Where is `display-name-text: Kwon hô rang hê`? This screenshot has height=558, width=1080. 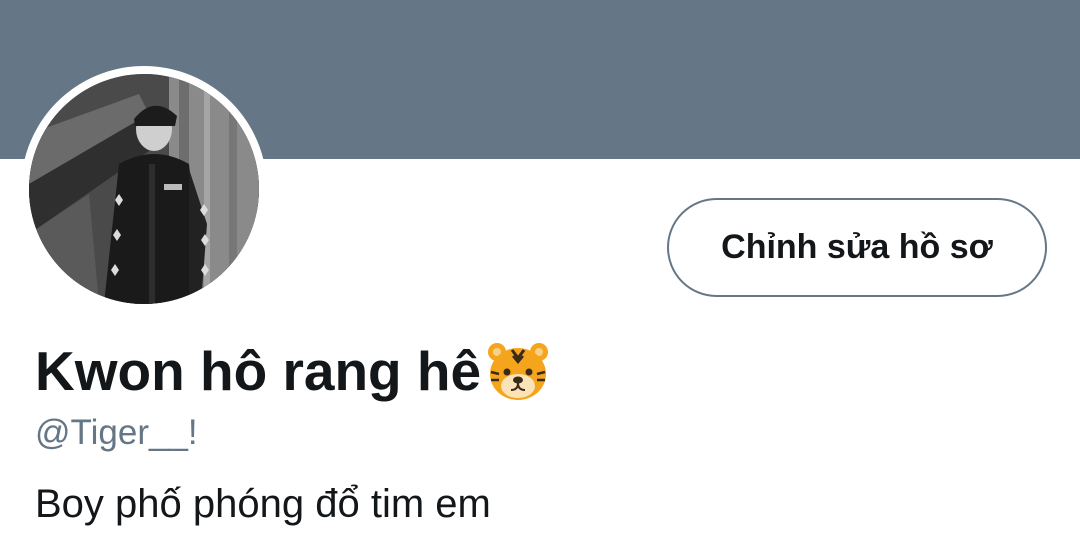 display-name-text: Kwon hô rang hê is located at coordinates (258, 371).